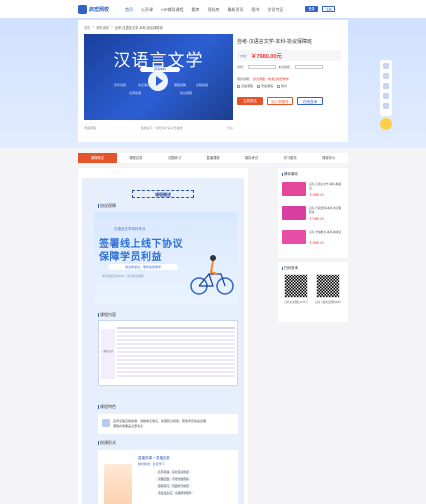 The height and width of the screenshot is (504, 426). I want to click on bicycle-illustration, so click(212, 275).